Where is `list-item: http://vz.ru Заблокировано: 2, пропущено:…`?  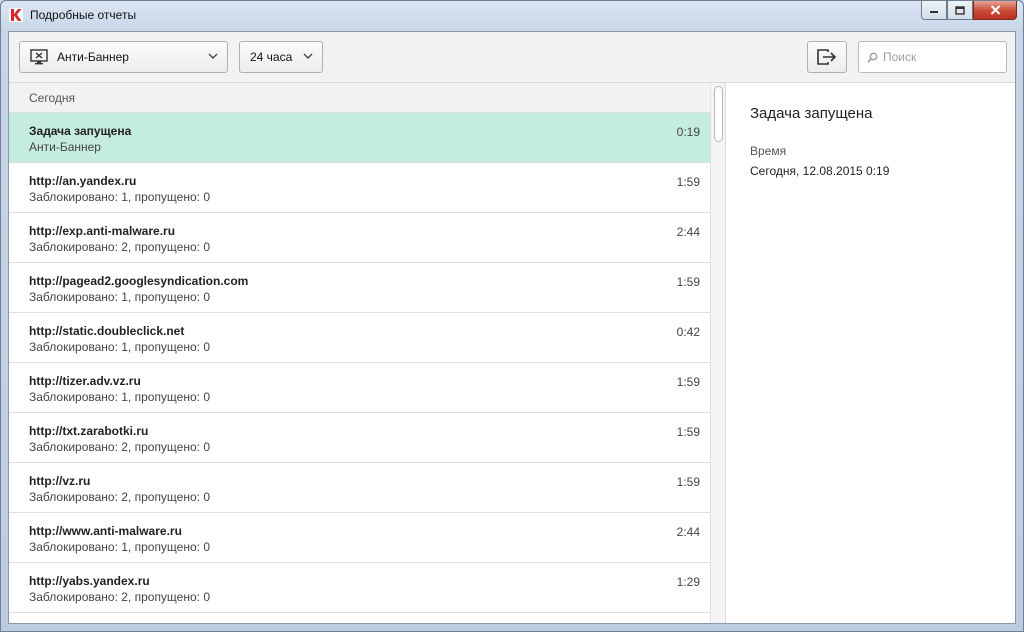 list-item: http://vz.ru Заблокировано: 2, пропущено:… is located at coordinates (359, 488).